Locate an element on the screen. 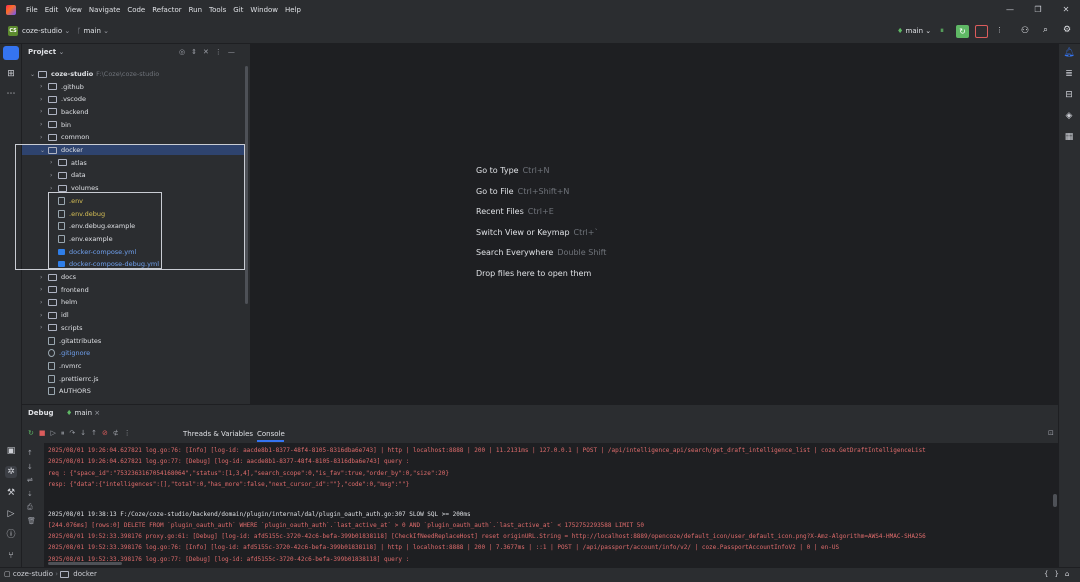 The width and height of the screenshot is (1080, 582). close-tab-icon: × is located at coordinates (97, 413).